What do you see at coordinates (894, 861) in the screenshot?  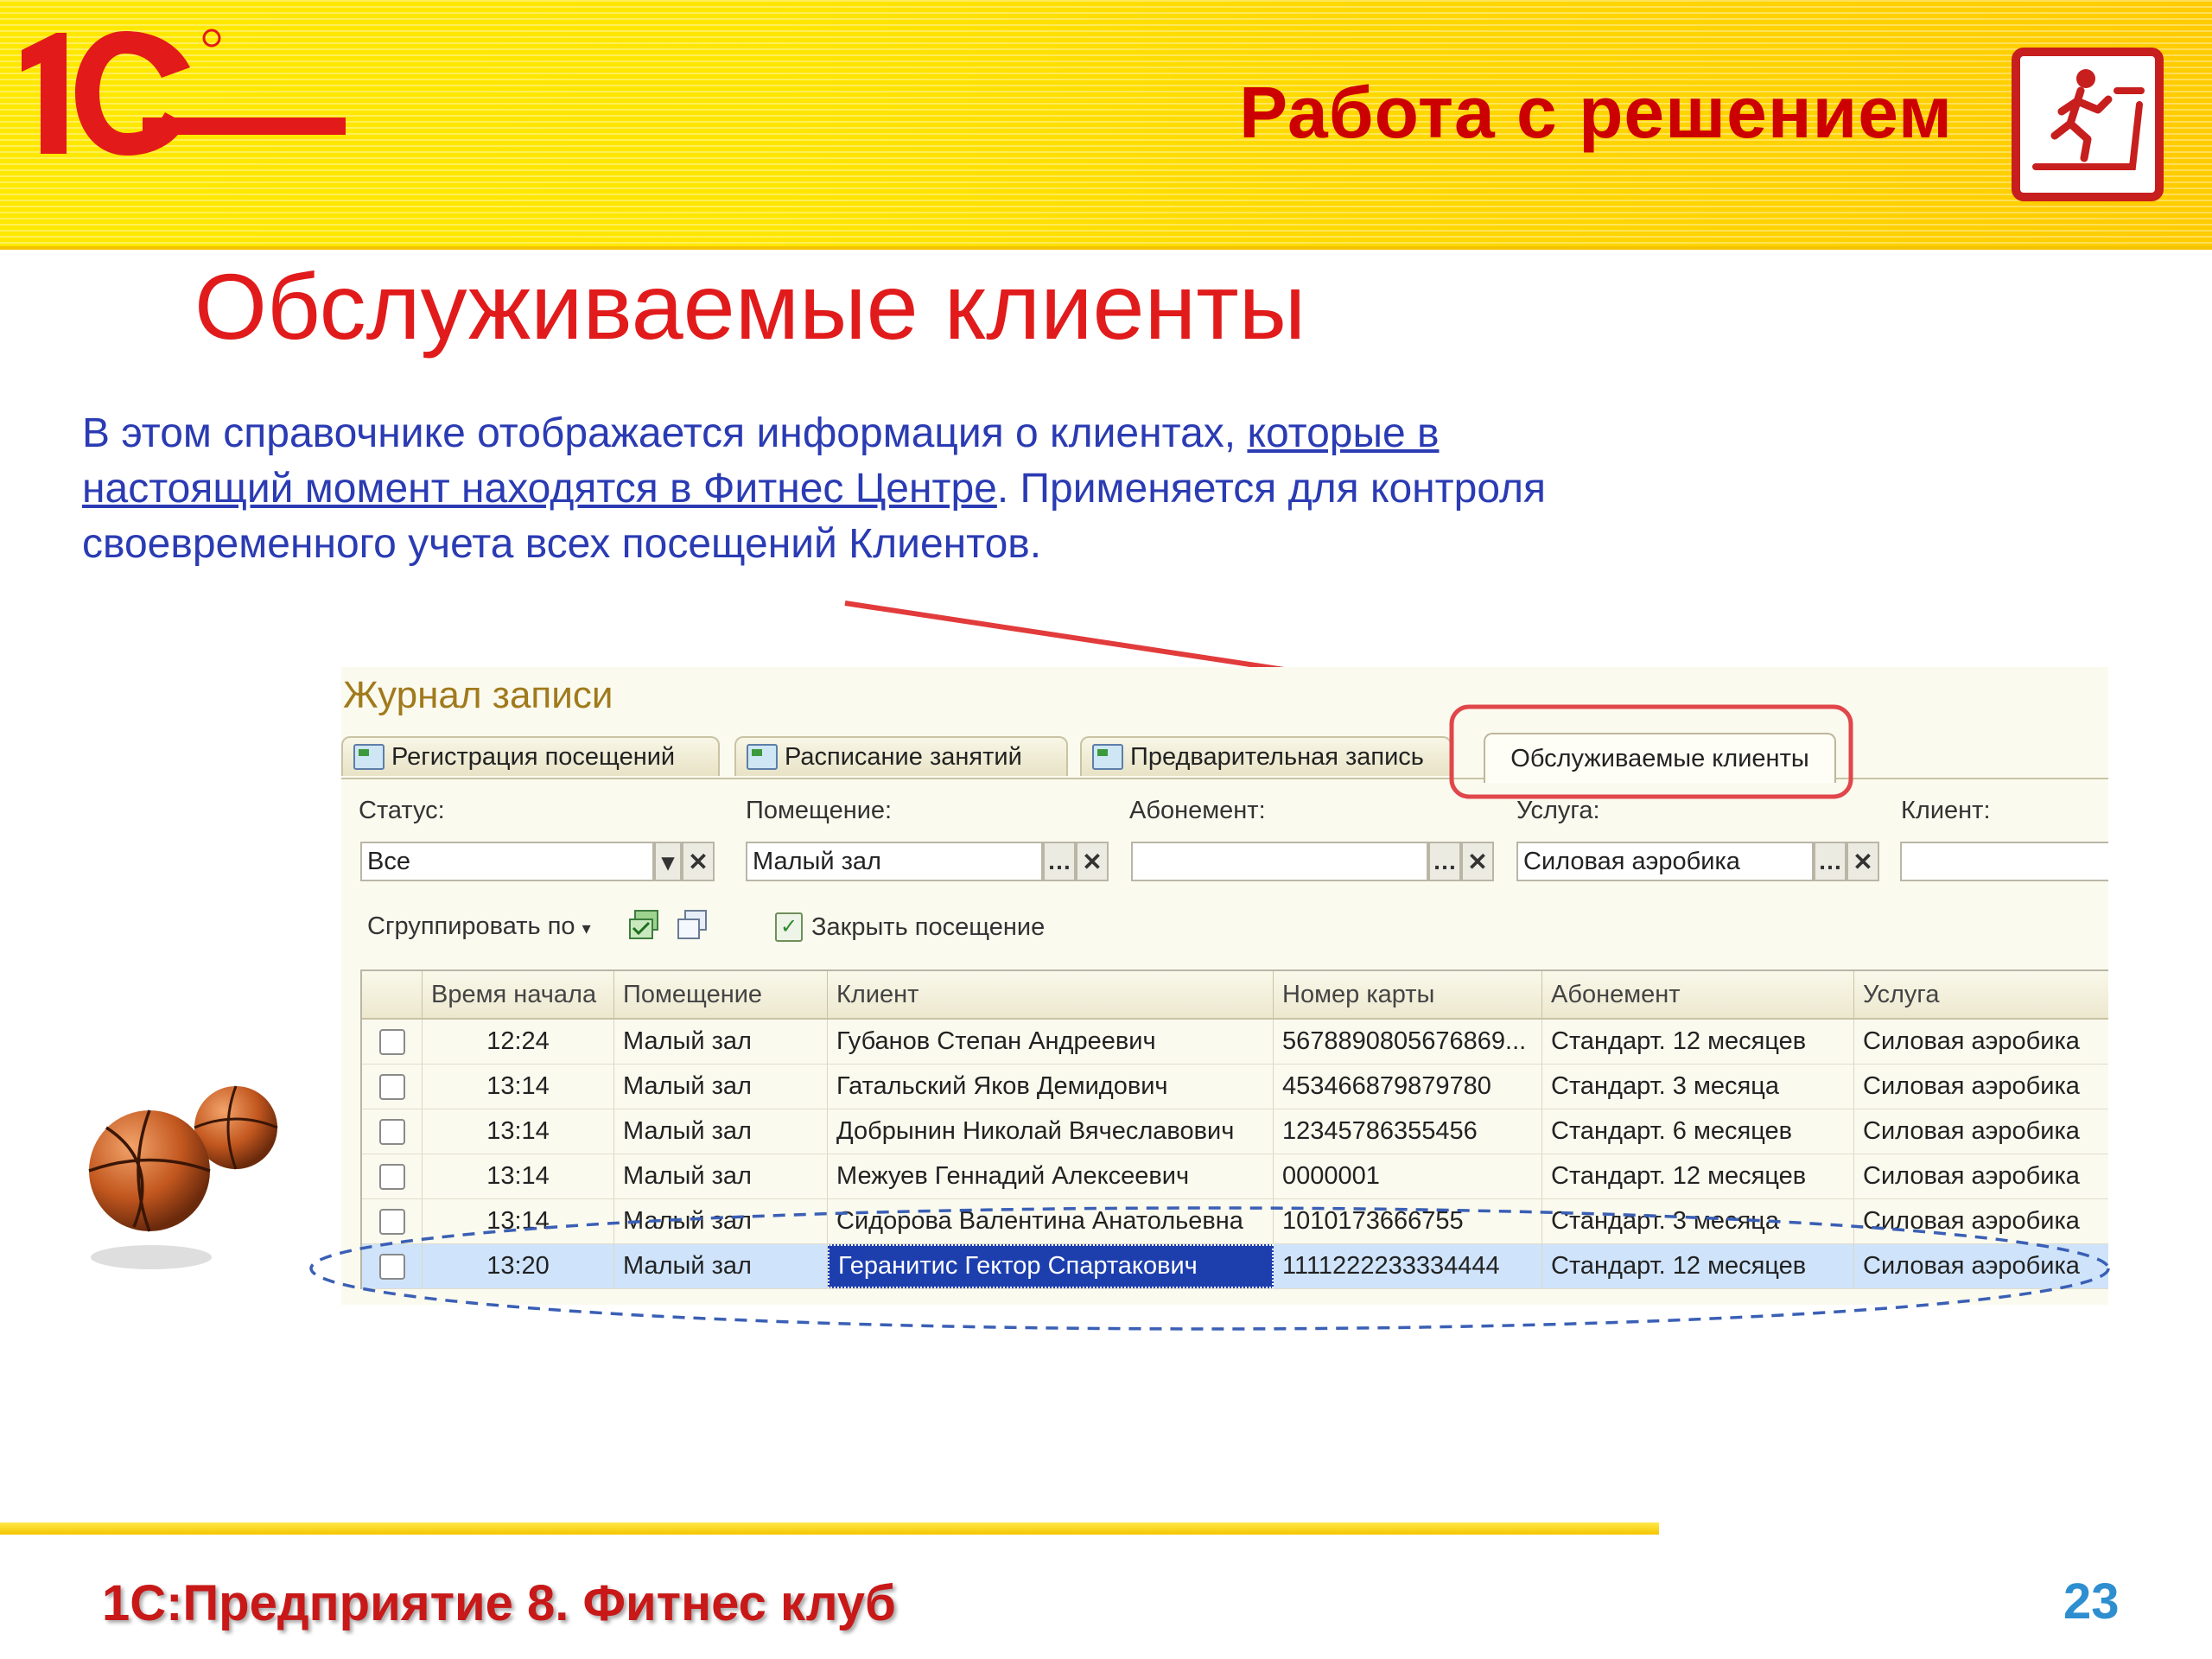 I see `room-field: Малый зал` at bounding box center [894, 861].